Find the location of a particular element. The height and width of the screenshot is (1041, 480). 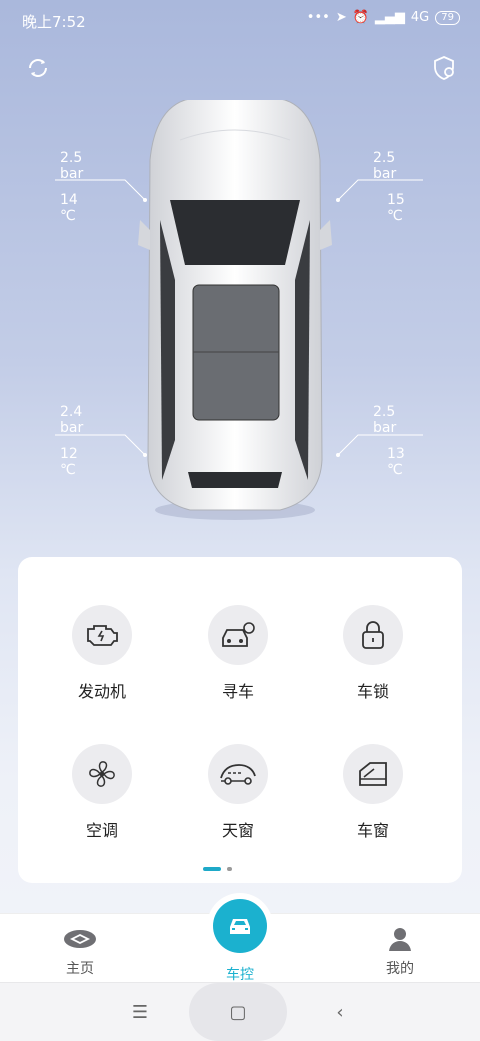

control-label: 天窗 is located at coordinates (237, 830).